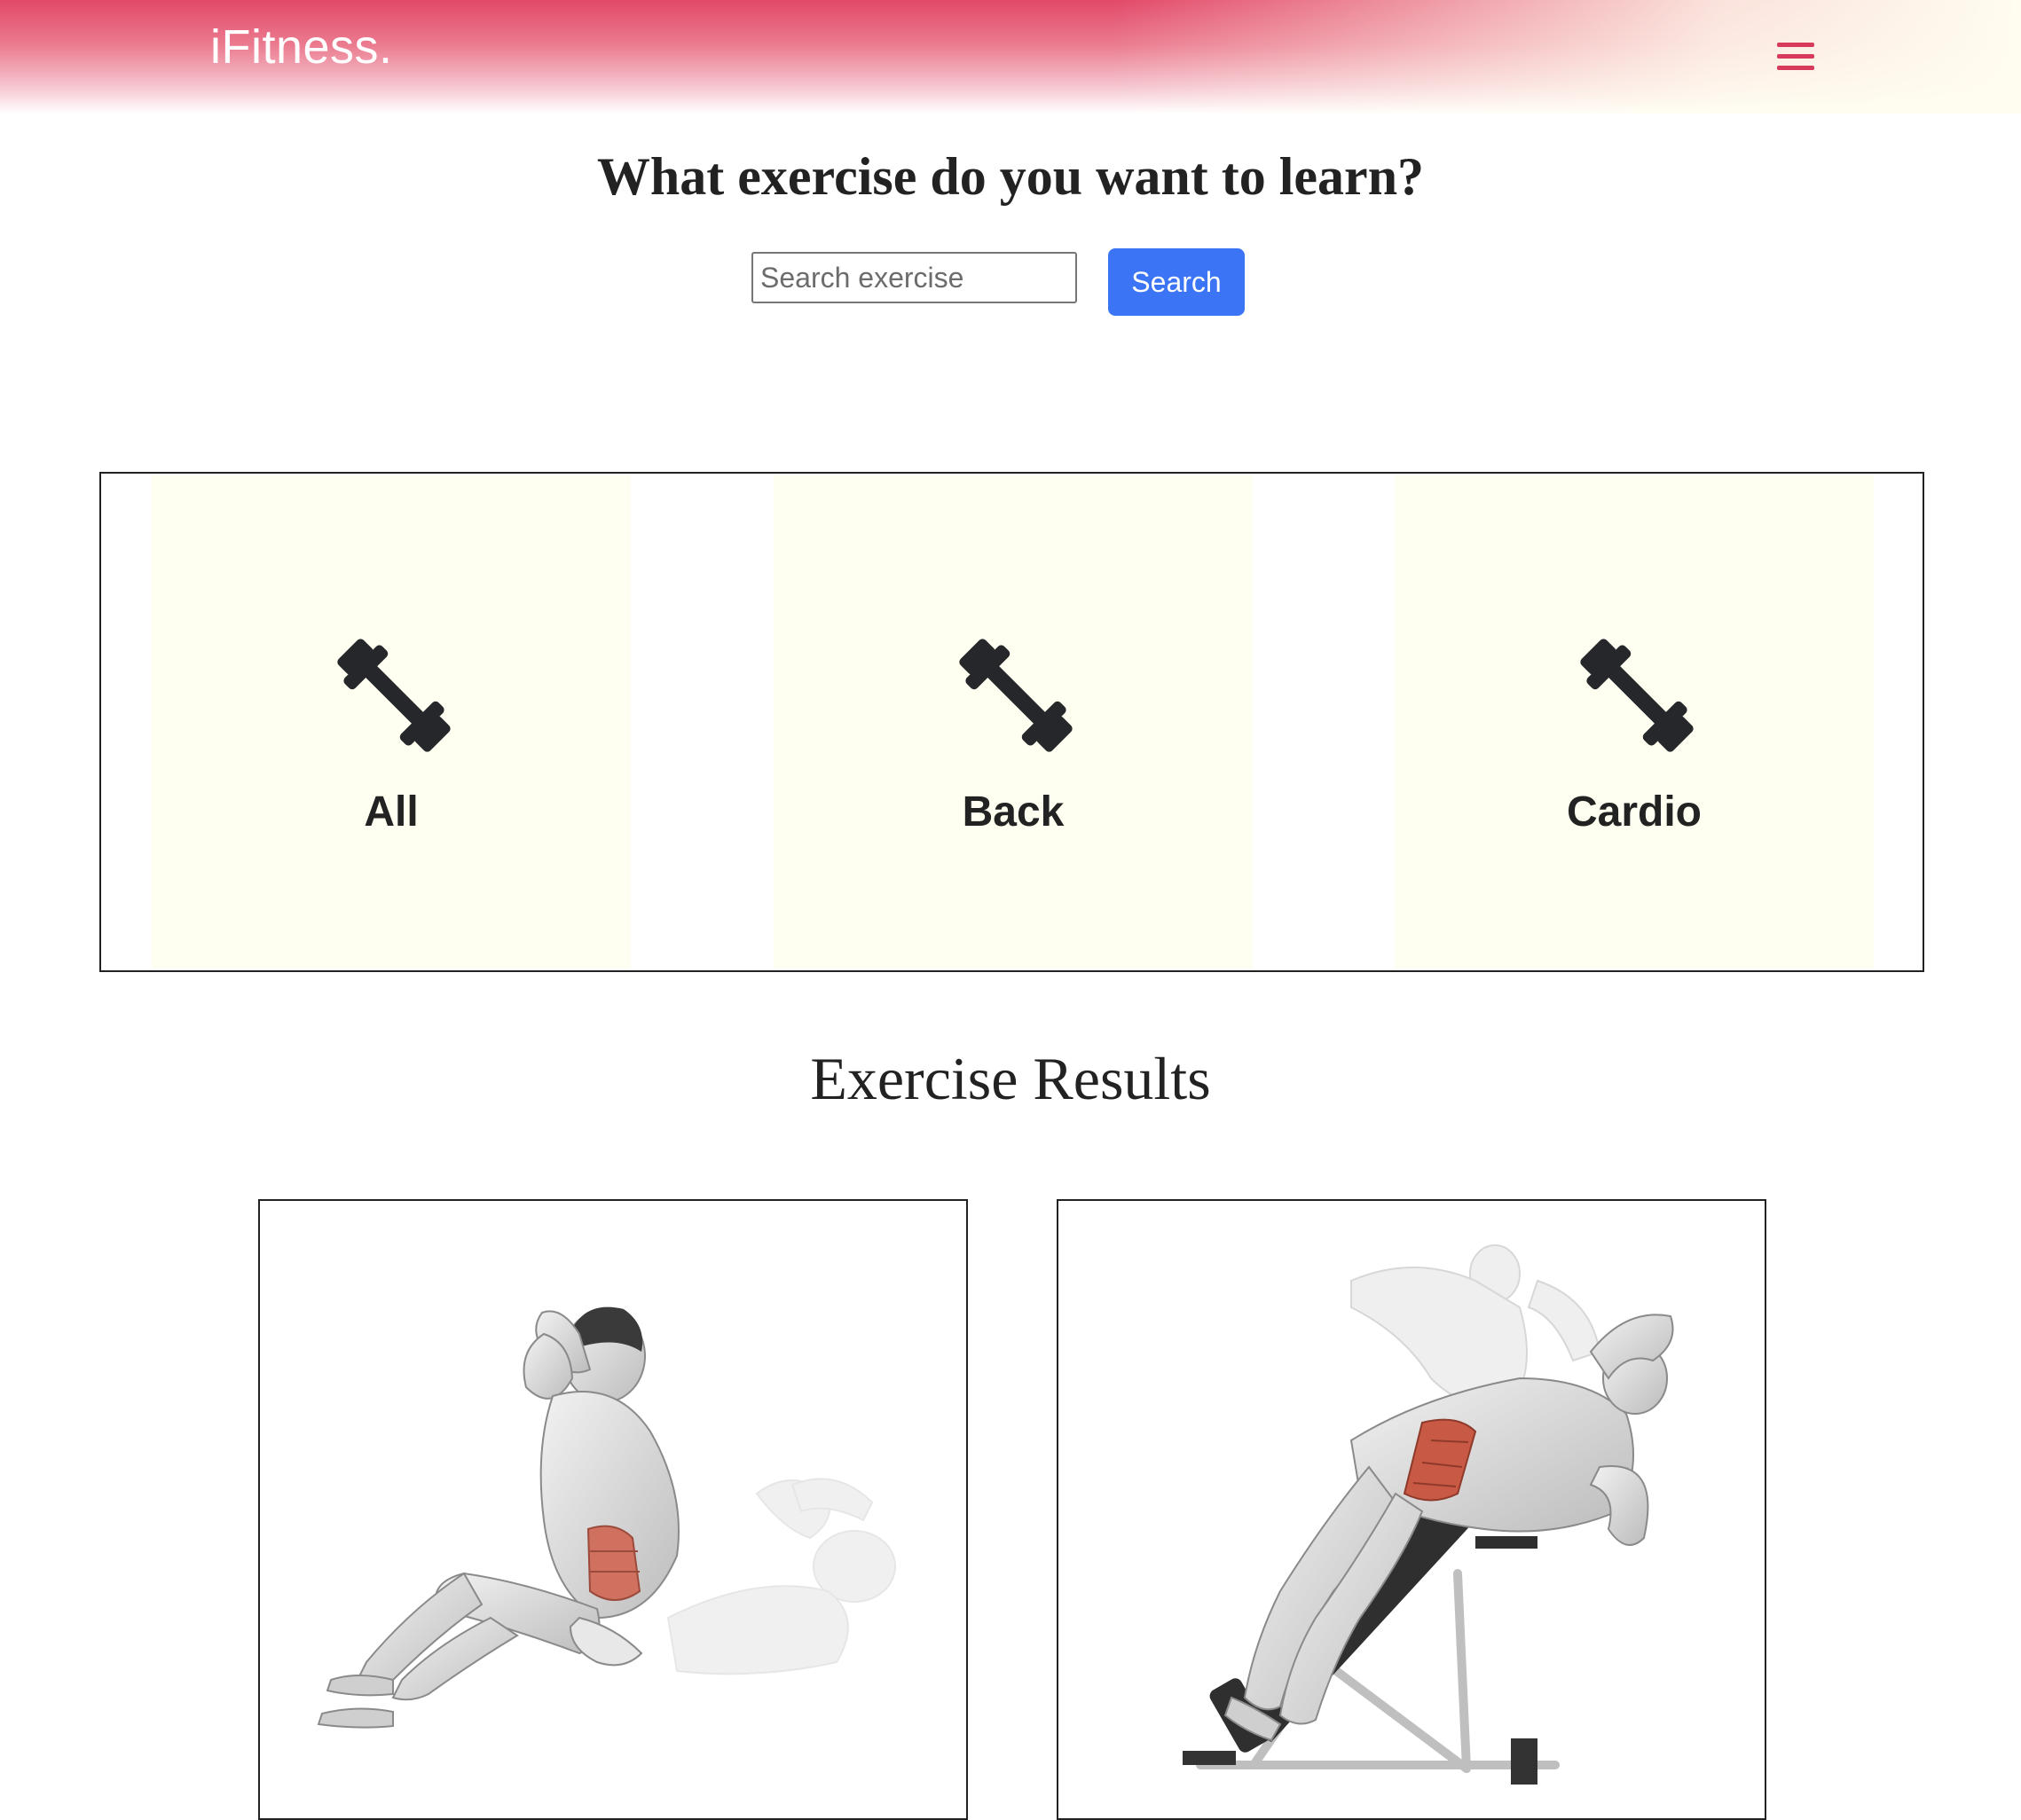 This screenshot has height=1820, width=2021. Describe the element at coordinates (1010, 176) in the screenshot. I see `page-title: What exercise do you want to learn?` at that location.